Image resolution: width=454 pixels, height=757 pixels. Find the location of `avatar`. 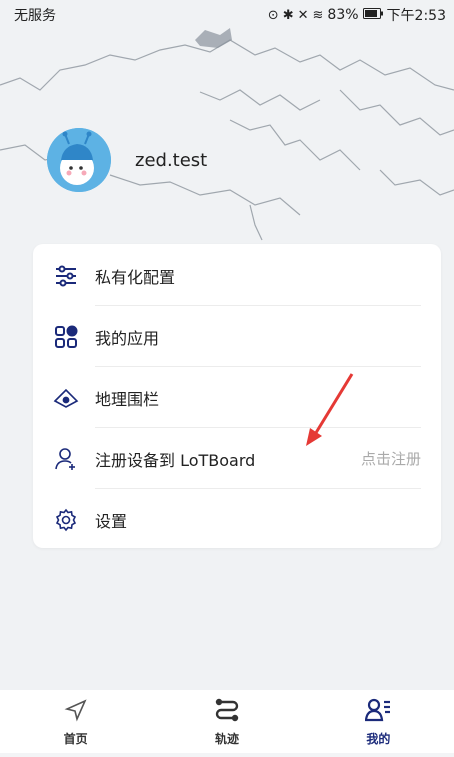

avatar is located at coordinates (79, 160).